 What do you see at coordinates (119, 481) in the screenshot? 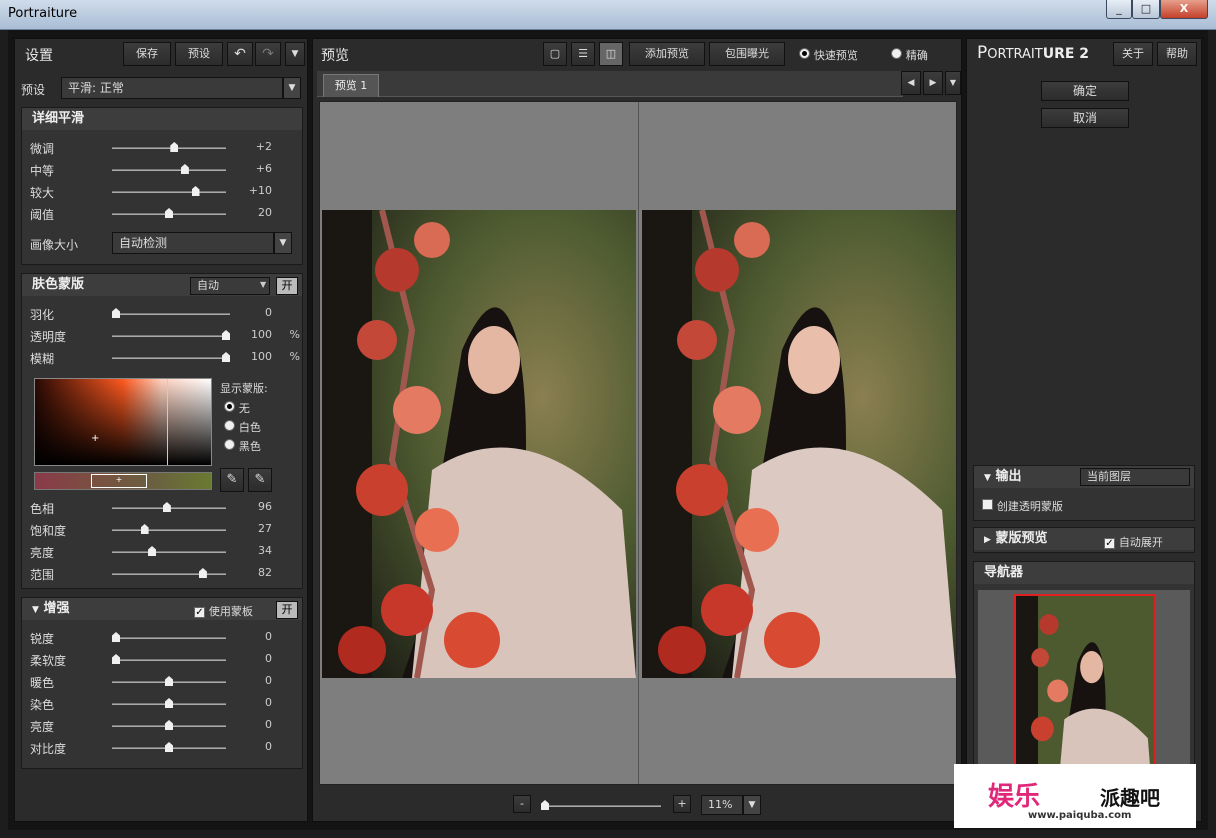
I see `hue-range-box: +` at bounding box center [119, 481].